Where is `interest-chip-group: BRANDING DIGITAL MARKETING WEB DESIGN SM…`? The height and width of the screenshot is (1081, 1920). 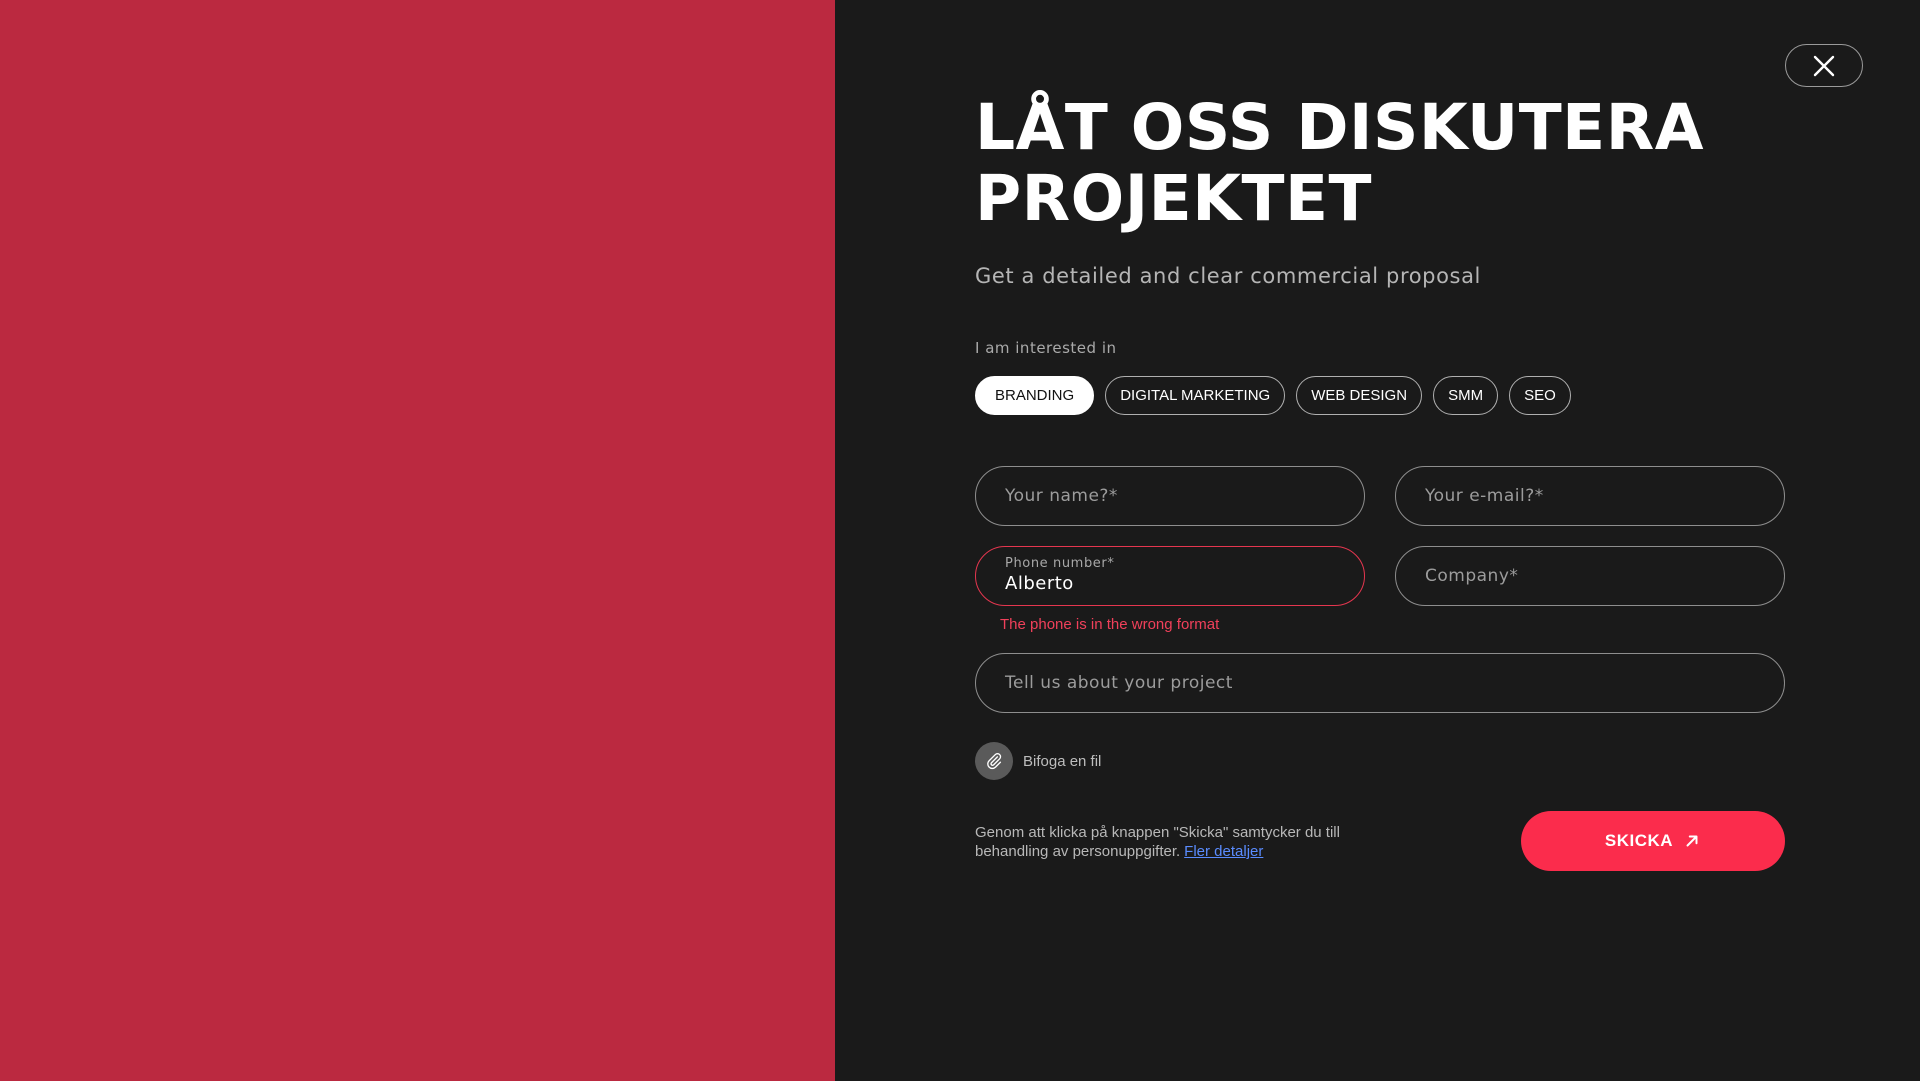 interest-chip-group: BRANDING DIGITAL MARKETING WEB DESIGN SM… is located at coordinates (1273, 395).